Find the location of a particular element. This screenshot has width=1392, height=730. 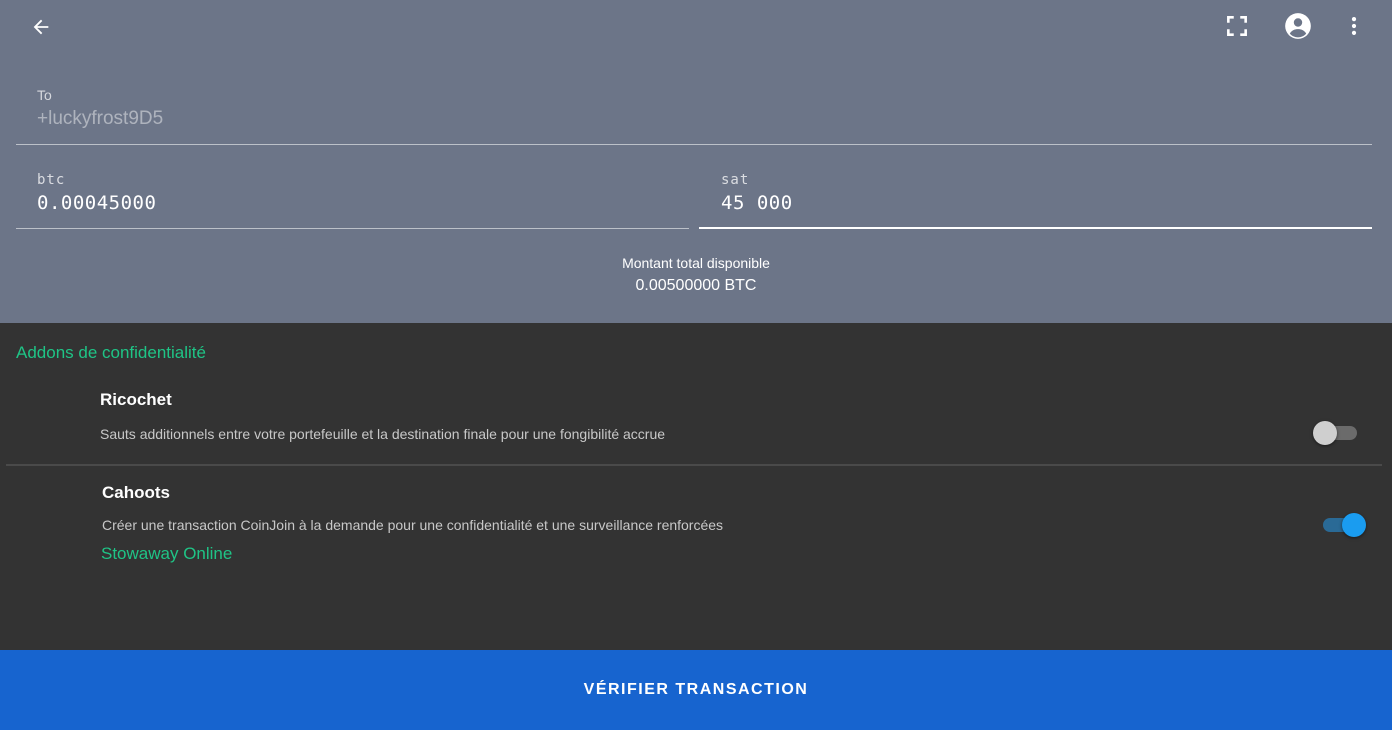

to-field-underline is located at coordinates (694, 144).